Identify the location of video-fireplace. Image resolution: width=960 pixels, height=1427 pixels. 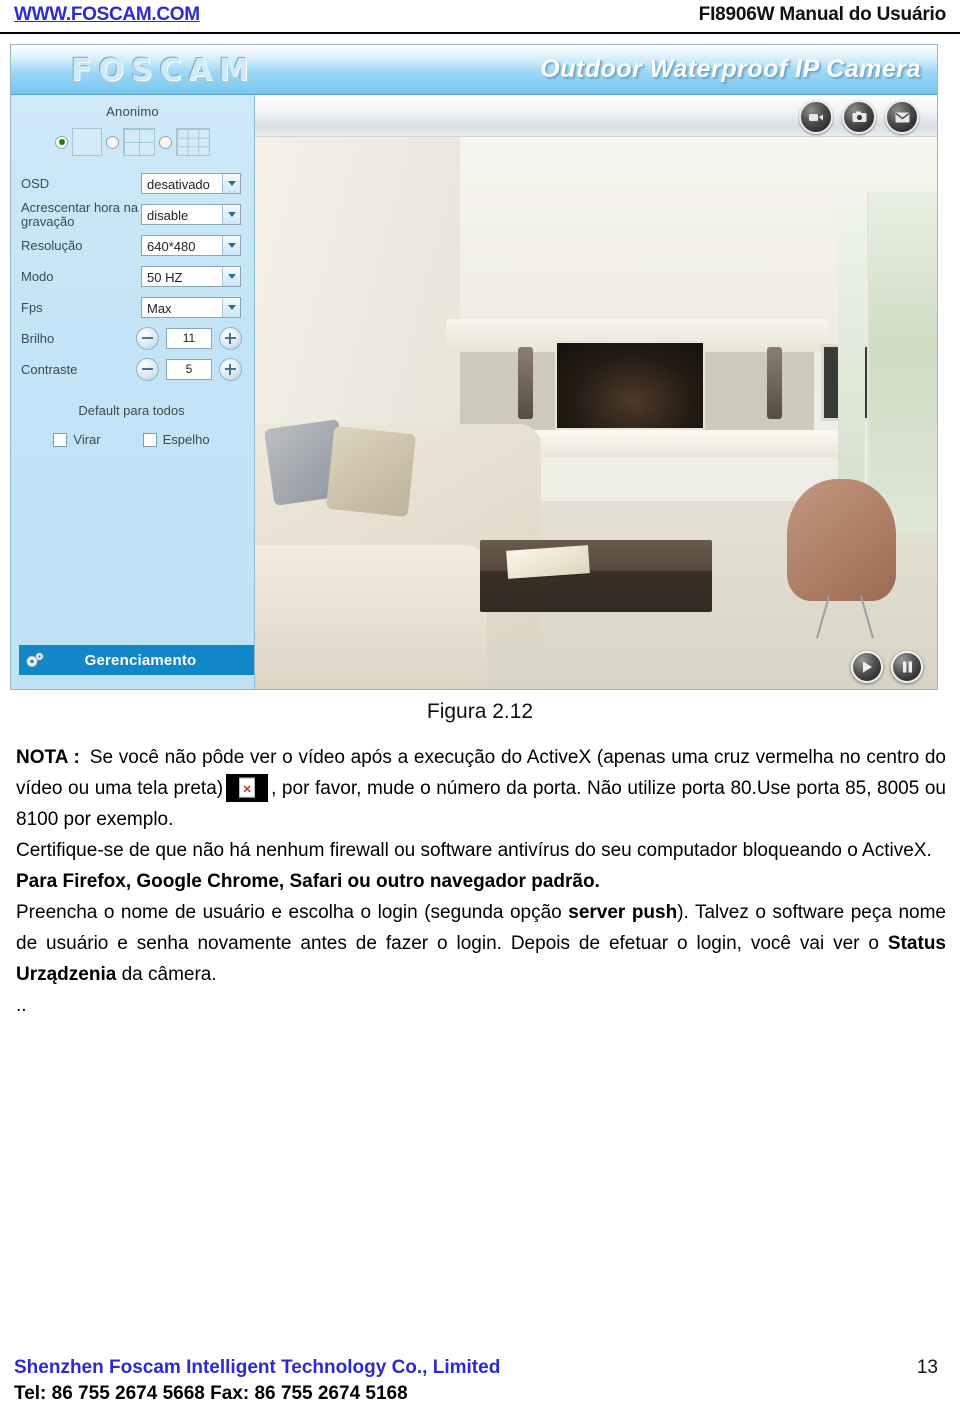
(630, 385).